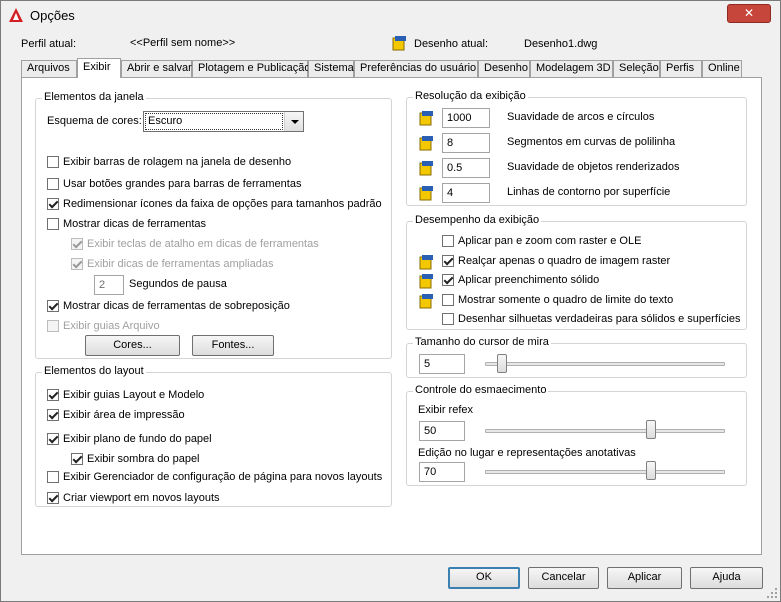  What do you see at coordinates (137, 439) in the screenshot?
I see `checkbox-label: Exibir plano de fundo do papel` at bounding box center [137, 439].